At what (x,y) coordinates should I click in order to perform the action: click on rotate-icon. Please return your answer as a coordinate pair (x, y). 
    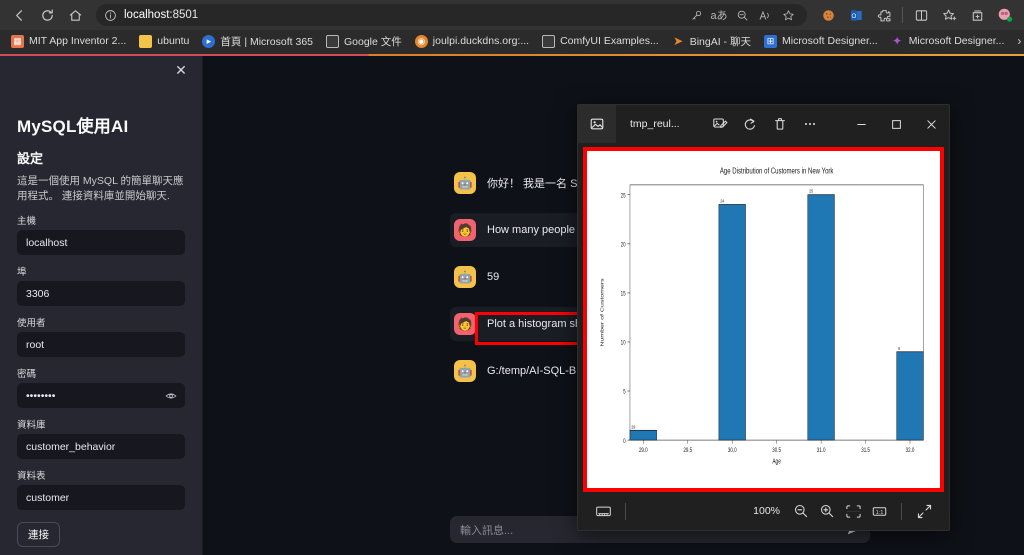
    Looking at the image, I should click on (750, 124).